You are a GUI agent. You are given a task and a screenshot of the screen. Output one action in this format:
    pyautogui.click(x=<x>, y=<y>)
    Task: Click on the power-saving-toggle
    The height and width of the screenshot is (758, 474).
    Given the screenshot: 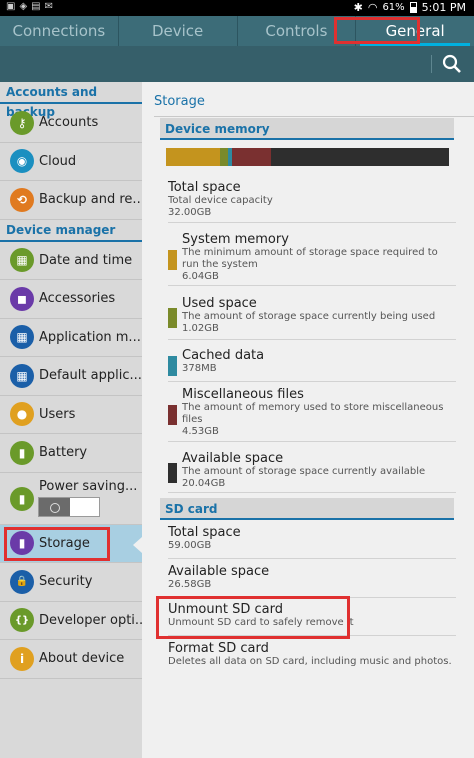 What is the action you would take?
    pyautogui.click(x=69, y=506)
    